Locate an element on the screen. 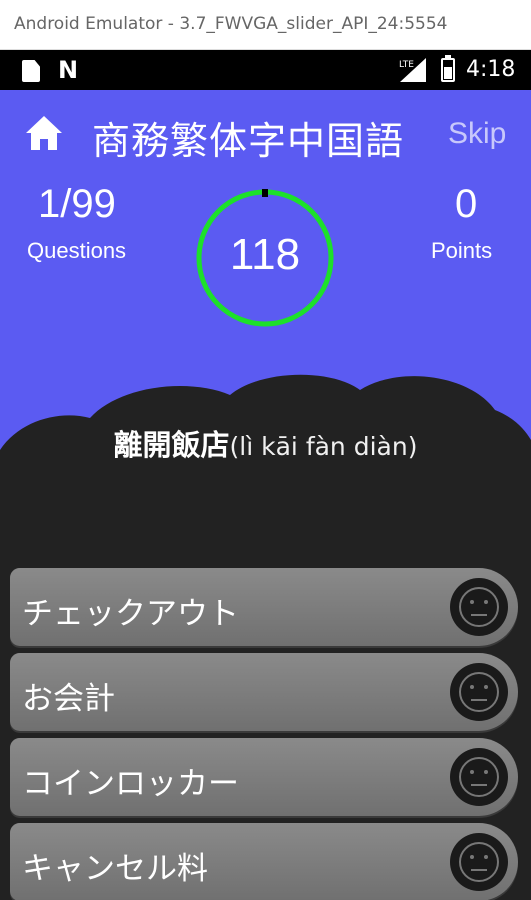 The width and height of the screenshot is (531, 900). answer-option-2: お会計 is located at coordinates (264, 692).